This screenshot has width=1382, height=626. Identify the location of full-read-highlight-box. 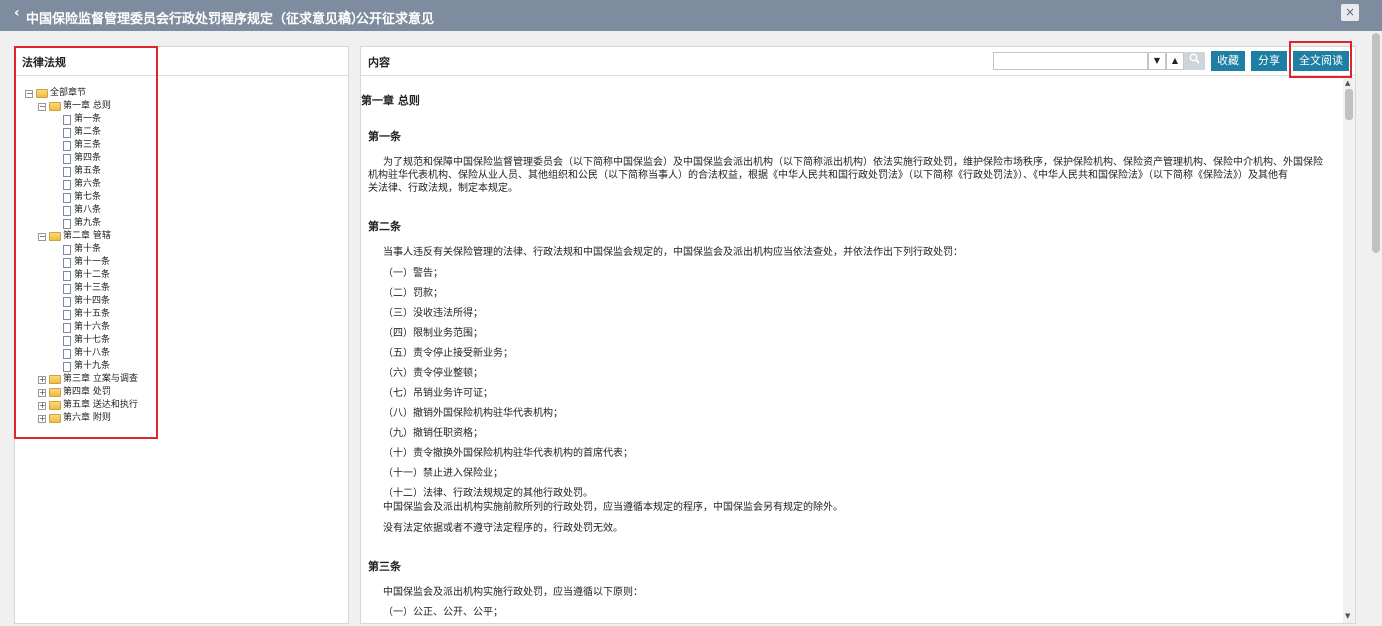
(1320, 59).